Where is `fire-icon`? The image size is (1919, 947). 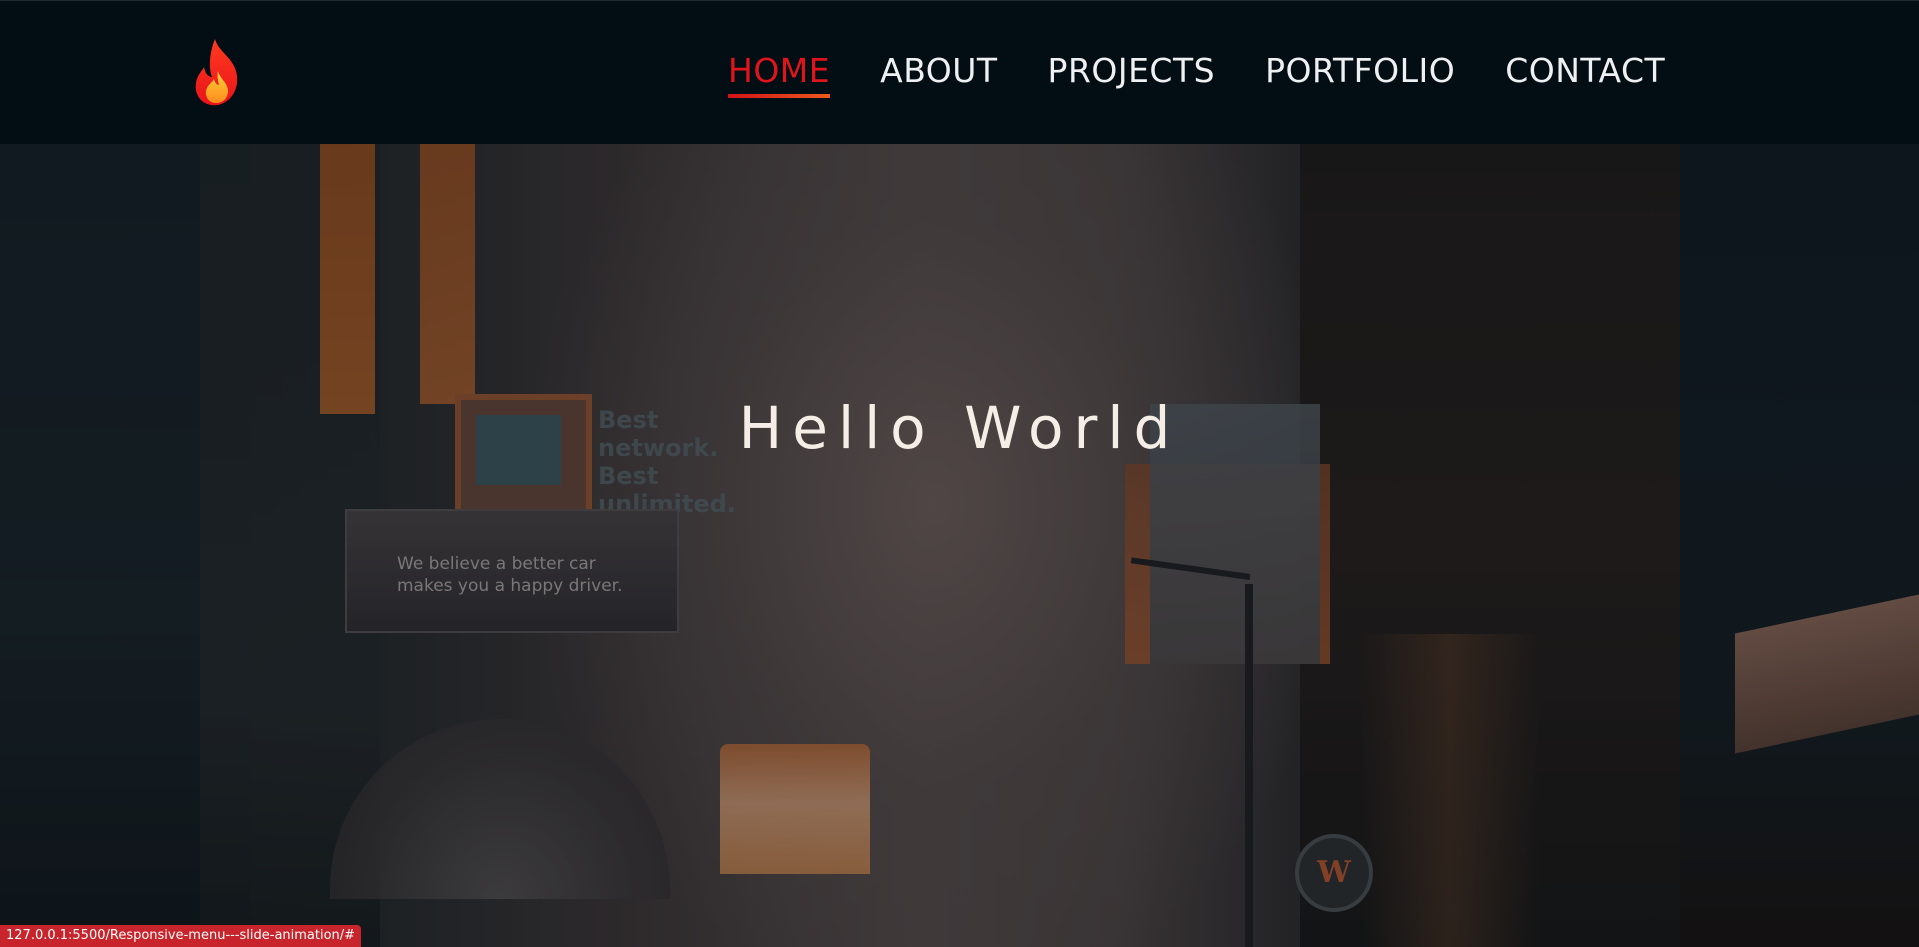 fire-icon is located at coordinates (217, 73).